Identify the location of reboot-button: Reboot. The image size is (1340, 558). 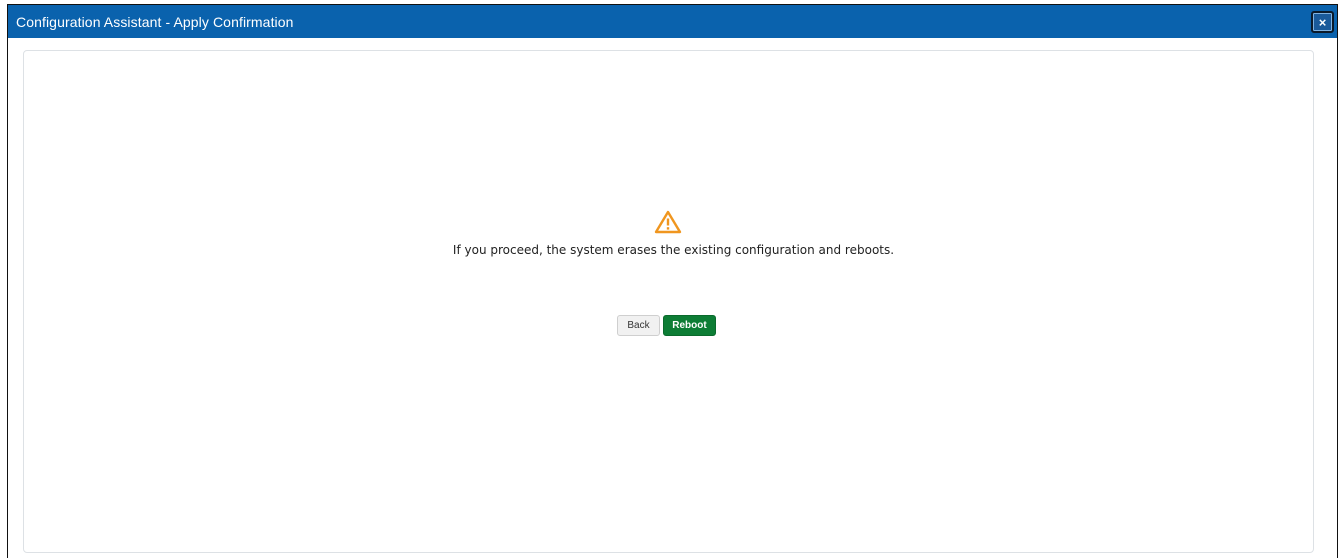
(689, 325).